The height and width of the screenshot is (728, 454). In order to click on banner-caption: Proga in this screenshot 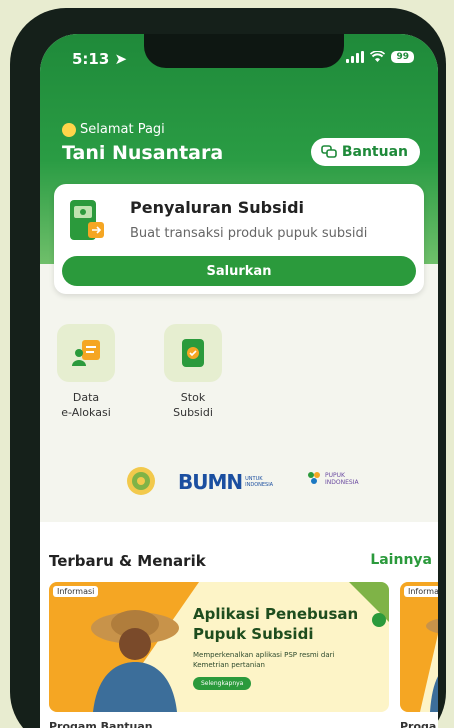, I will do `click(418, 724)`.